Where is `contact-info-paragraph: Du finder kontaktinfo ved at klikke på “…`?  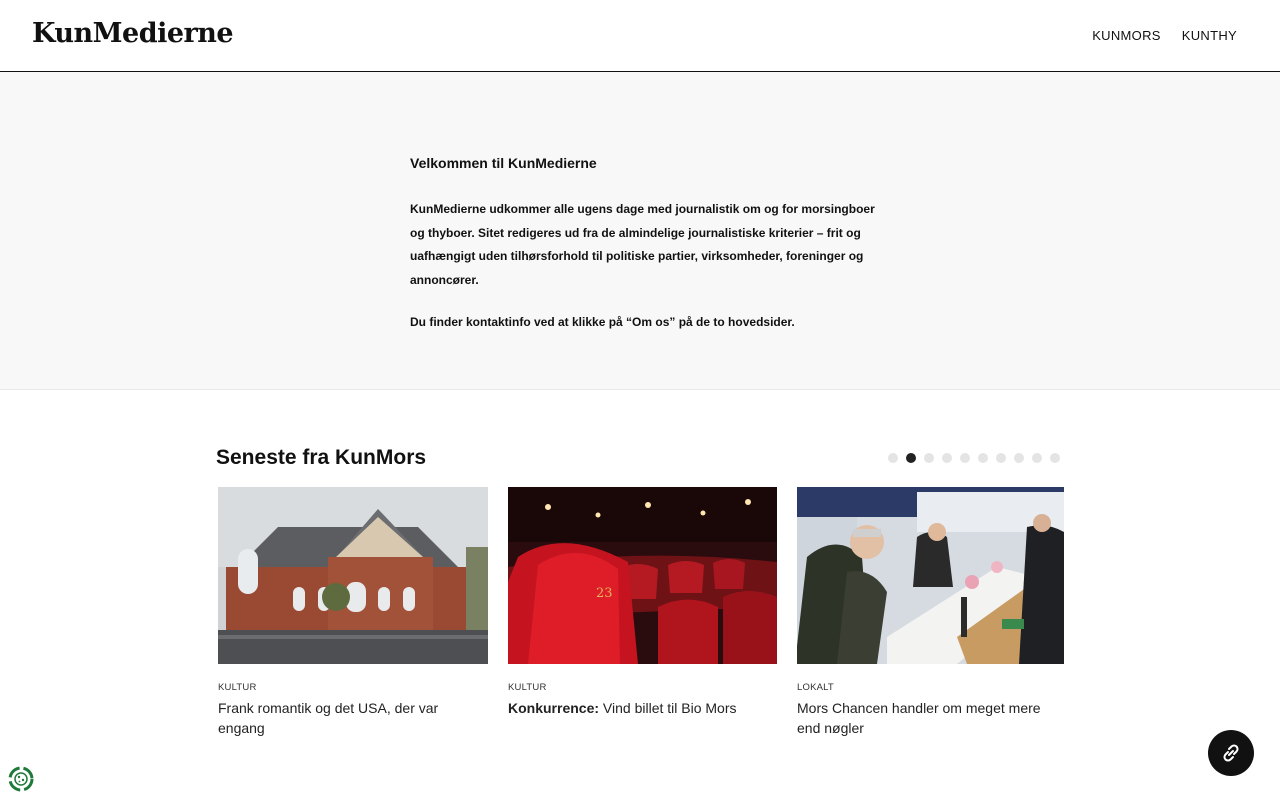
contact-info-paragraph: Du finder kontaktinfo ved at klikke på “… is located at coordinates (602, 322).